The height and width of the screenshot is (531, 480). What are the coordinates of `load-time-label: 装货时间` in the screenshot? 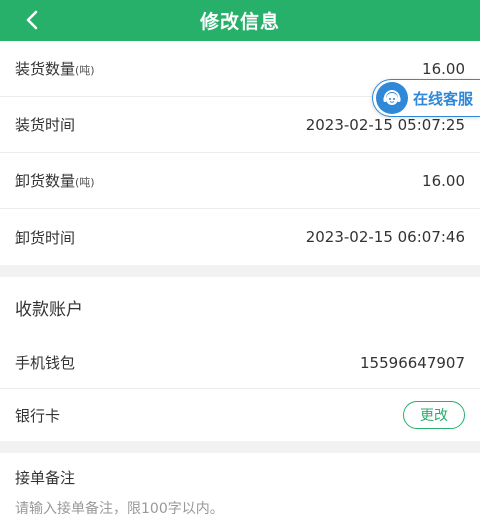 It's located at (45, 125).